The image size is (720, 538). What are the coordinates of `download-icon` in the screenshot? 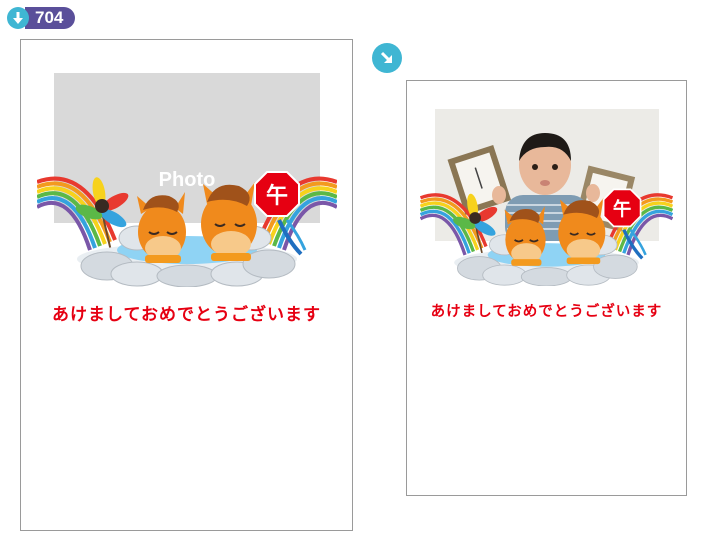 It's located at (18, 18).